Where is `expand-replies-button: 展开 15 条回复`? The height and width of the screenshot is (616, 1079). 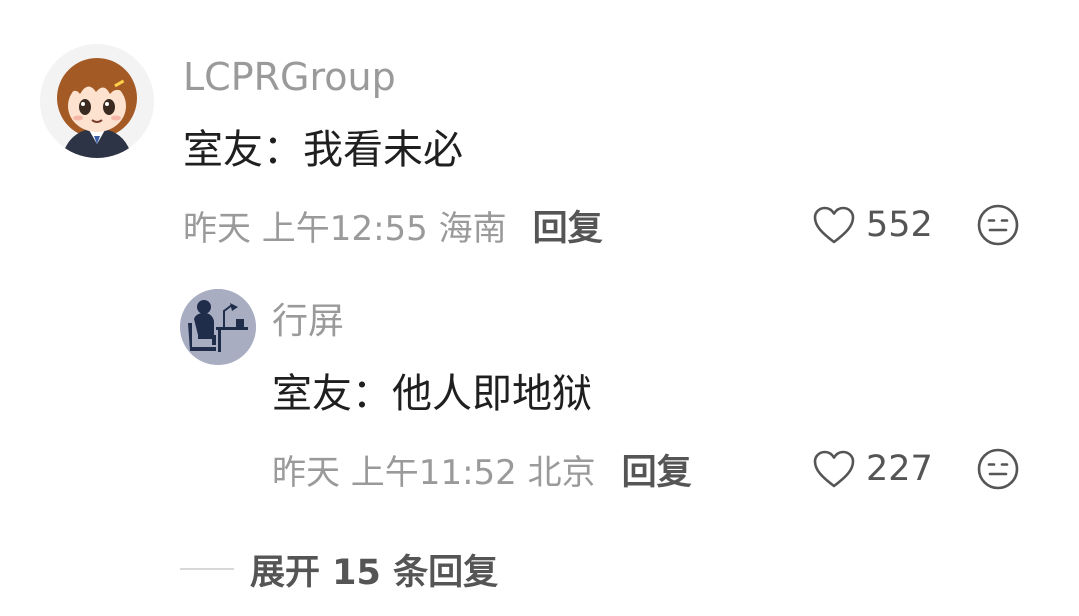
expand-replies-button: 展开 15 条回复 is located at coordinates (339, 569).